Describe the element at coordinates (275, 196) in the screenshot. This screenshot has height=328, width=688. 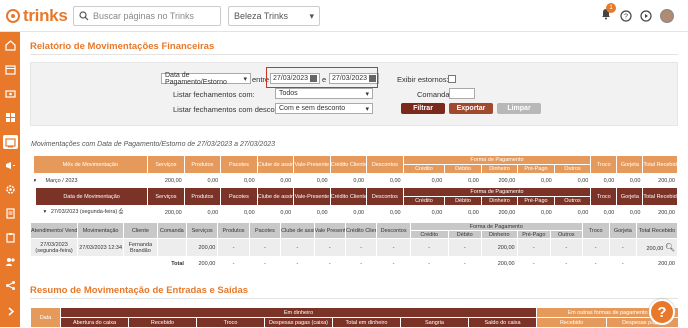
I see `col-header: Clube de assinaturas` at that location.